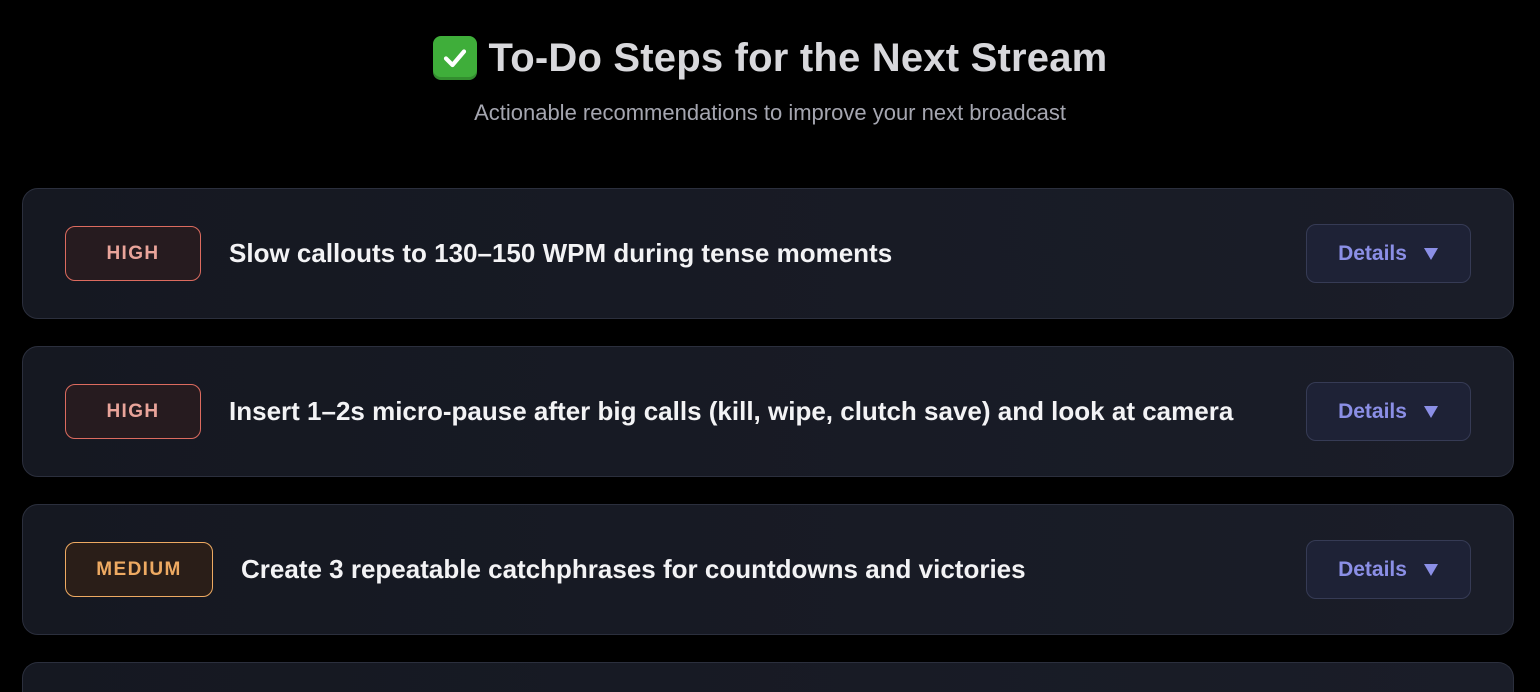 The image size is (1540, 692). What do you see at coordinates (139, 569) in the screenshot?
I see `priority-badge: MEDIUM` at bounding box center [139, 569].